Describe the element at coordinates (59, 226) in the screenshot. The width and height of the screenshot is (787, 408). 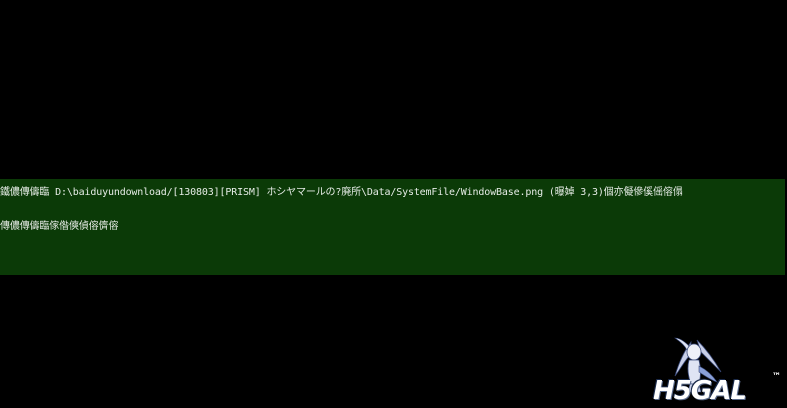
I see `error-message-line-2: 傳儂傳儔臨傢偺傸偵傛儕傛` at that location.